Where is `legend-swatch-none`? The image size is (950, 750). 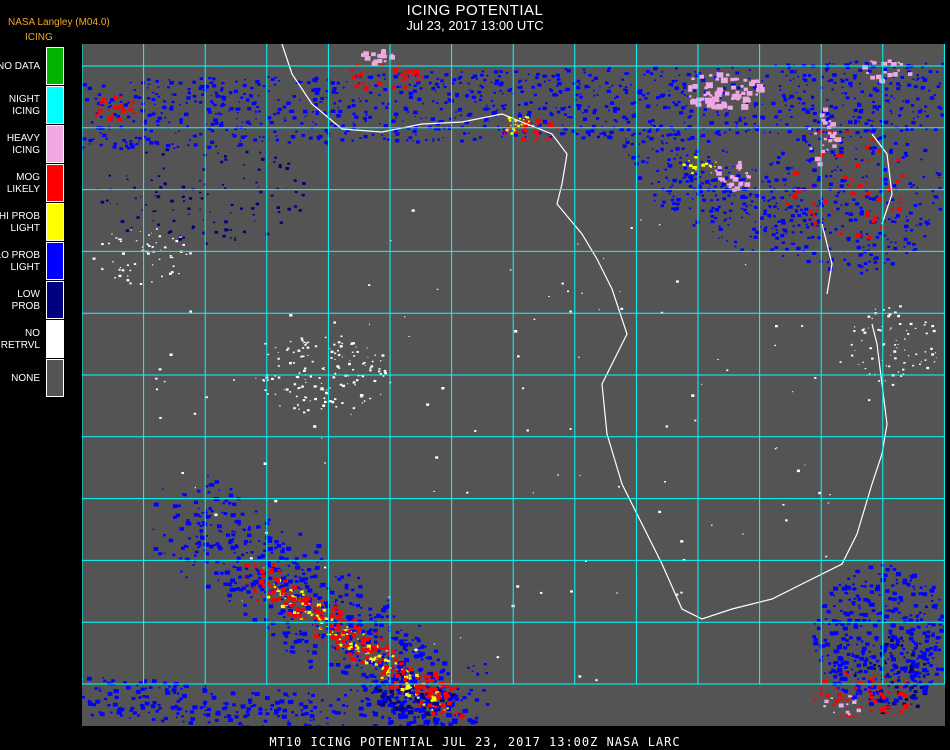
legend-swatch-none is located at coordinates (55, 378).